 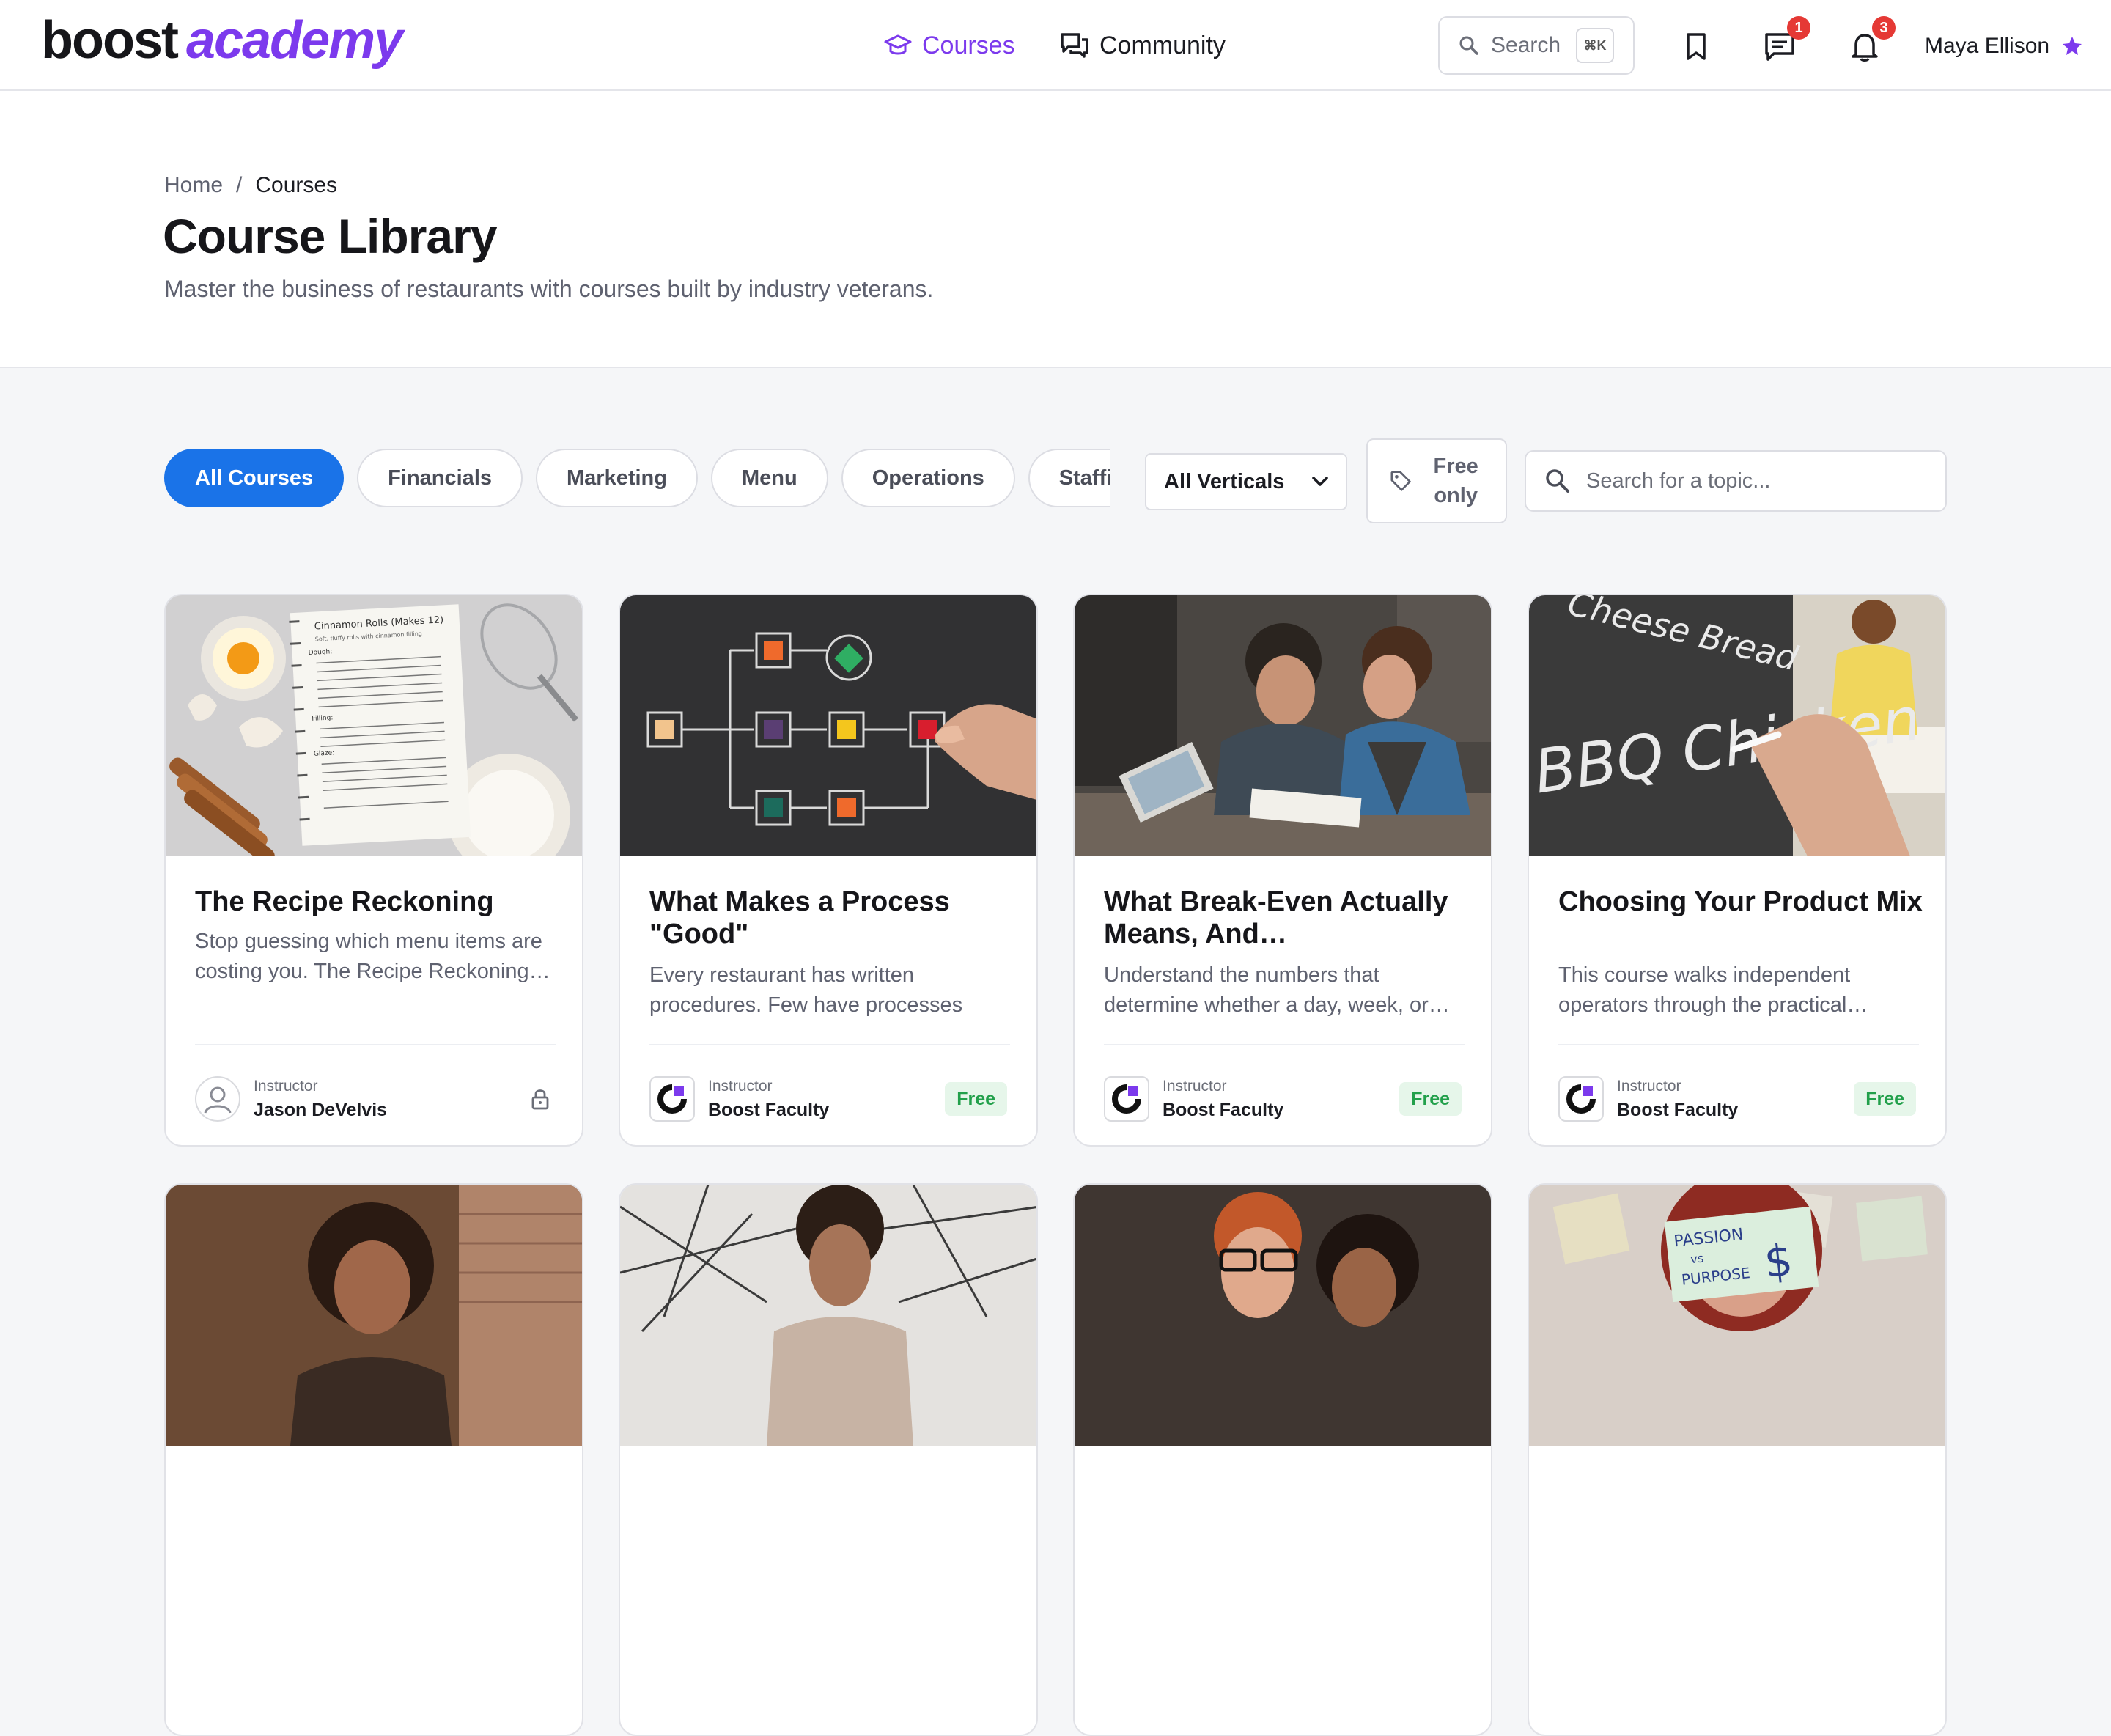 I want to click on page-title: Course Library, so click(x=330, y=236).